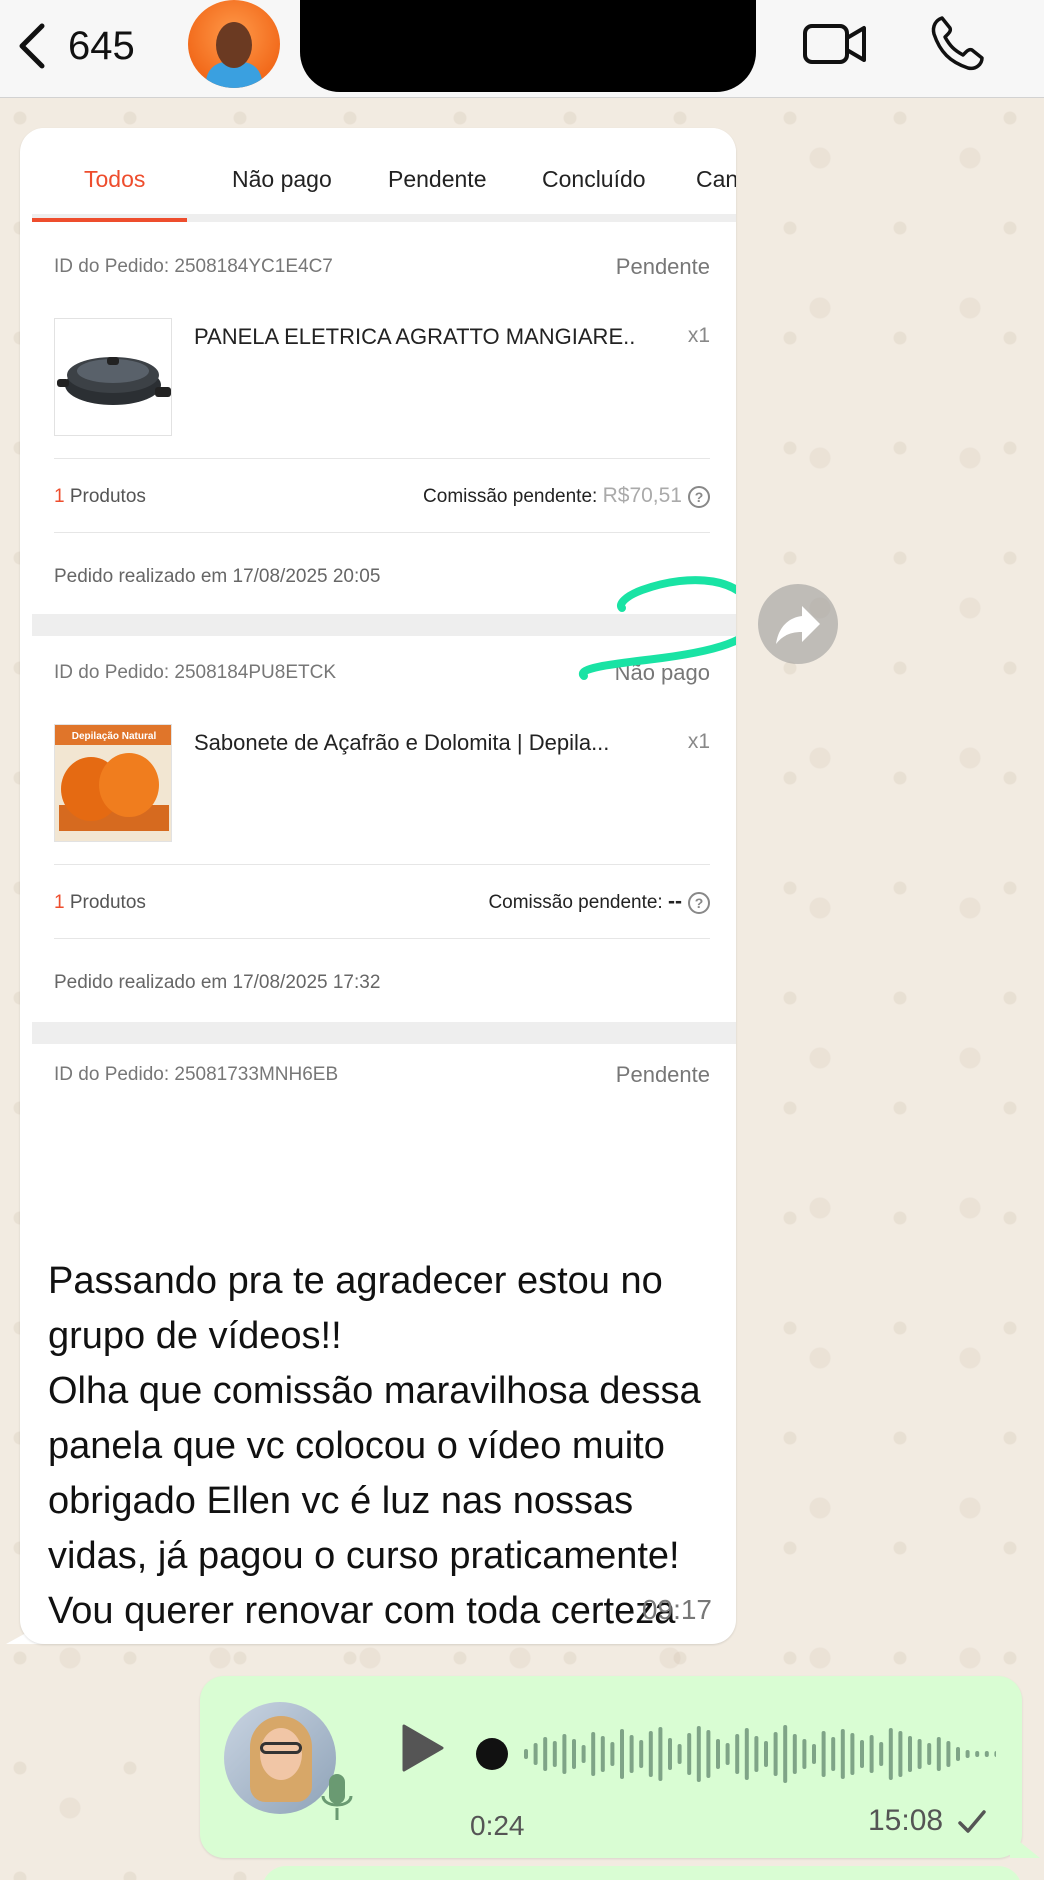 This screenshot has width=1044, height=1880. I want to click on commission-pending: Comissão pendente: --?, so click(599, 902).